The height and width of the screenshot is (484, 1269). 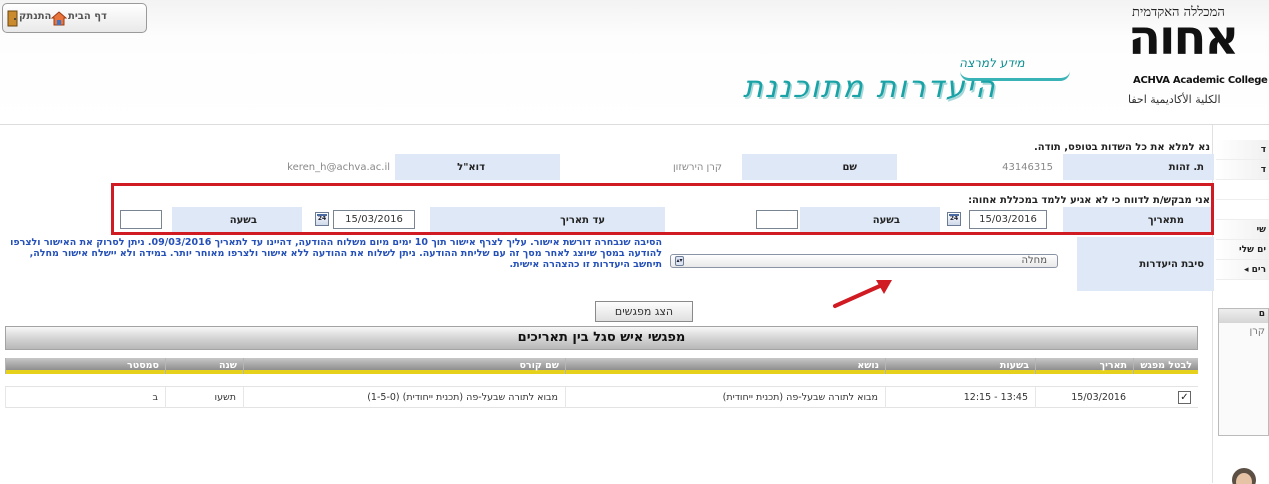 I want to click on college-name-english: ACHVA Academic College, so click(x=1200, y=80).